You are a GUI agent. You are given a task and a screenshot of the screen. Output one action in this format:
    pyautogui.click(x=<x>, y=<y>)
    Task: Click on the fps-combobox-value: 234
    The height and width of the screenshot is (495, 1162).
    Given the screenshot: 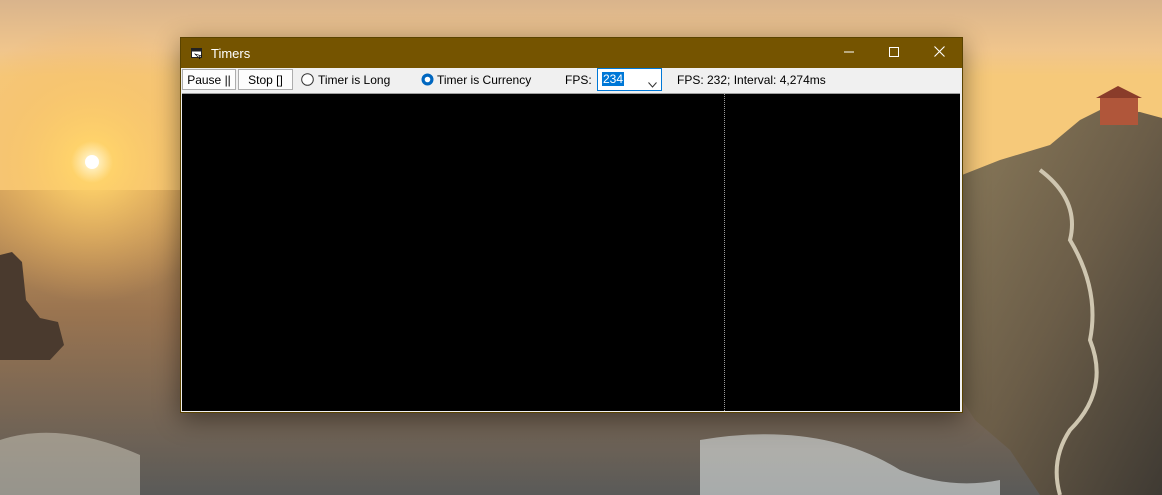 What is the action you would take?
    pyautogui.click(x=613, y=79)
    